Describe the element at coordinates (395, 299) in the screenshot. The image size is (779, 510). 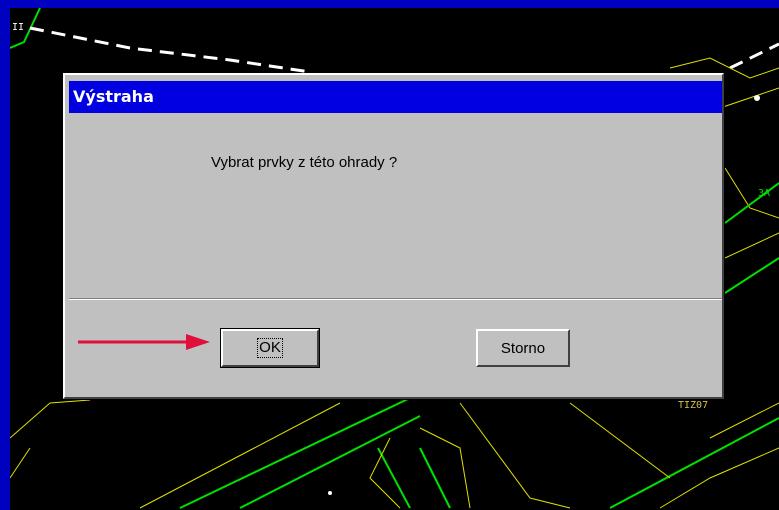
I see `dialog-separator` at that location.